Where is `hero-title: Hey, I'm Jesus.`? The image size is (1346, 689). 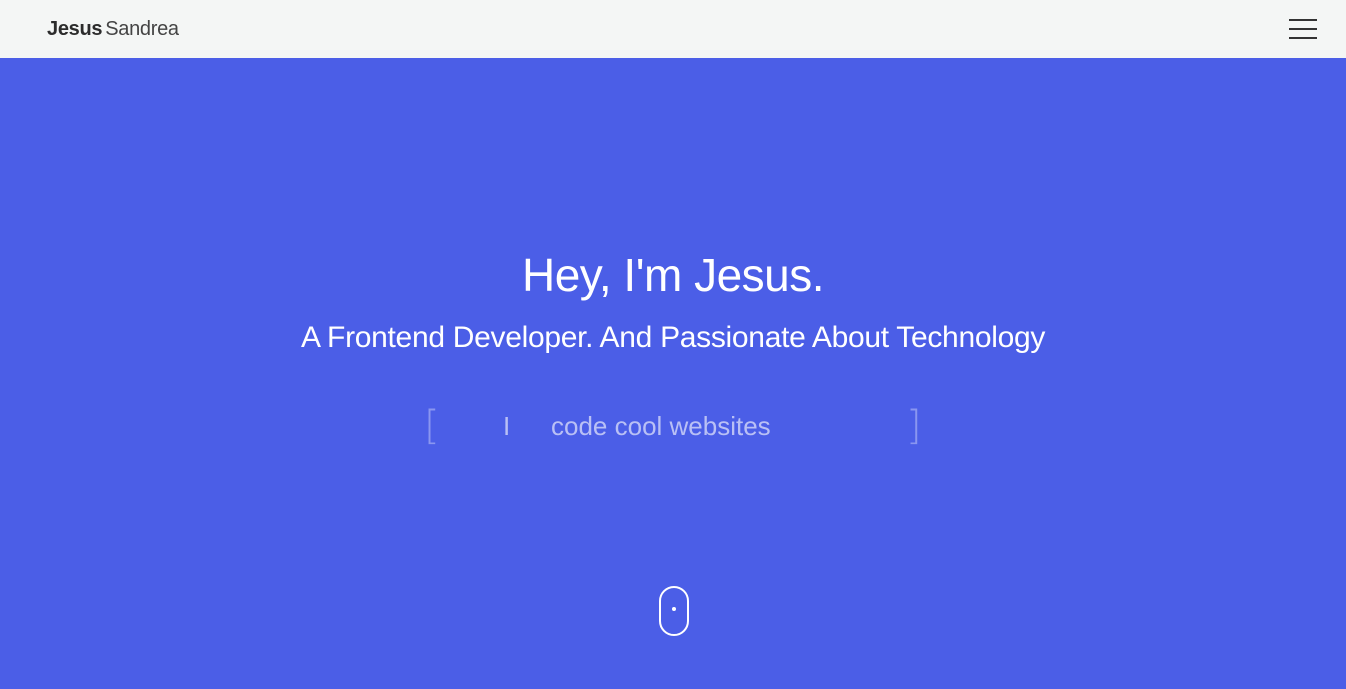
hero-title: Hey, I'm Jesus. is located at coordinates (673, 275).